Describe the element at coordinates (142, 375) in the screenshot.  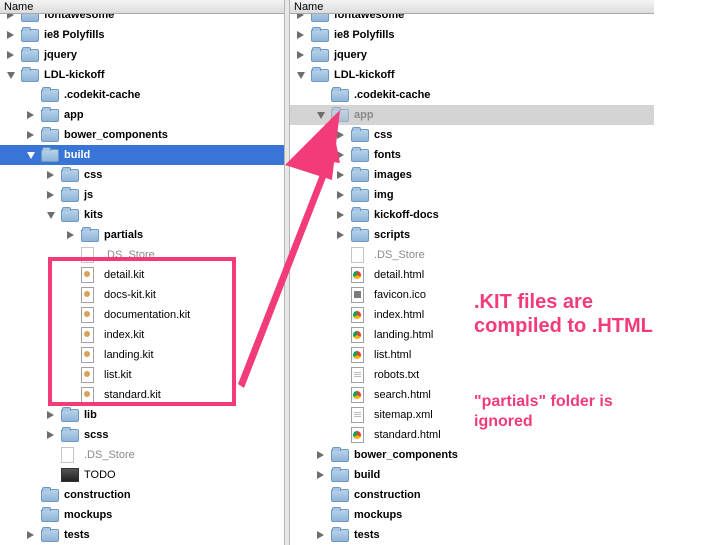
I see `file-row: list.kit` at that location.